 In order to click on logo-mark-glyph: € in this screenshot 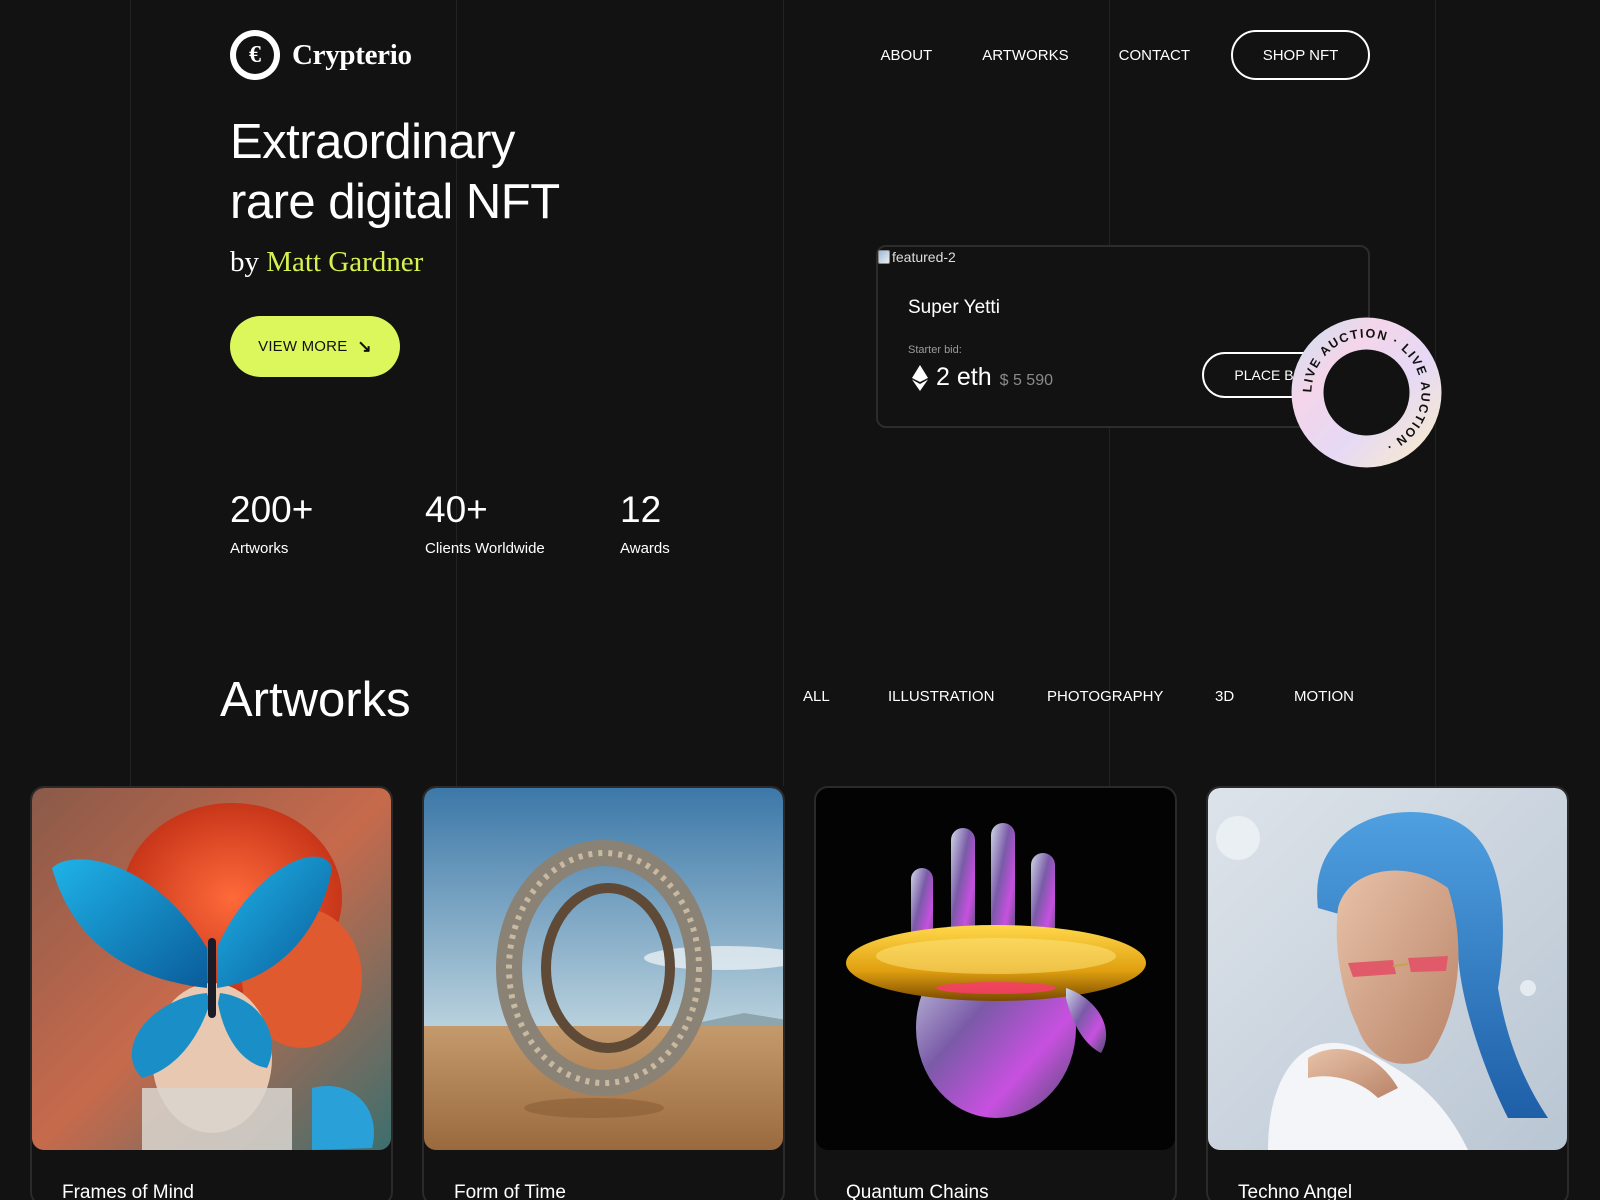, I will do `click(255, 55)`.